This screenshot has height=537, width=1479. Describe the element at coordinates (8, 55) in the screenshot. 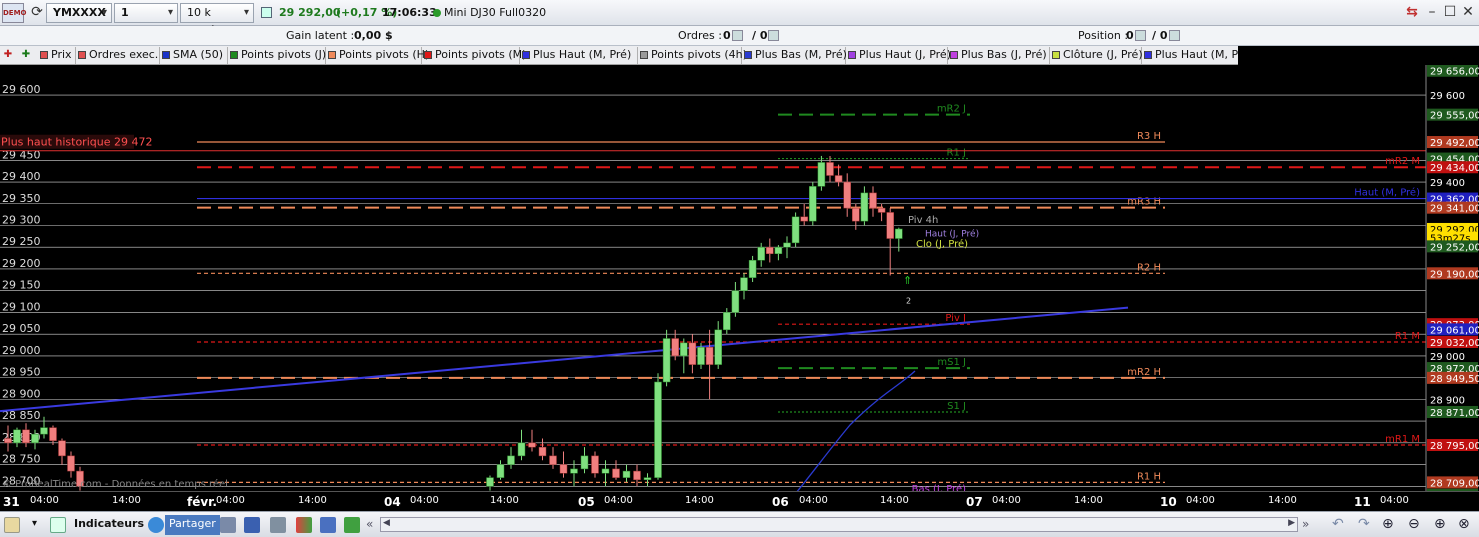

I see `remove-indicator-icon: ✚` at that location.